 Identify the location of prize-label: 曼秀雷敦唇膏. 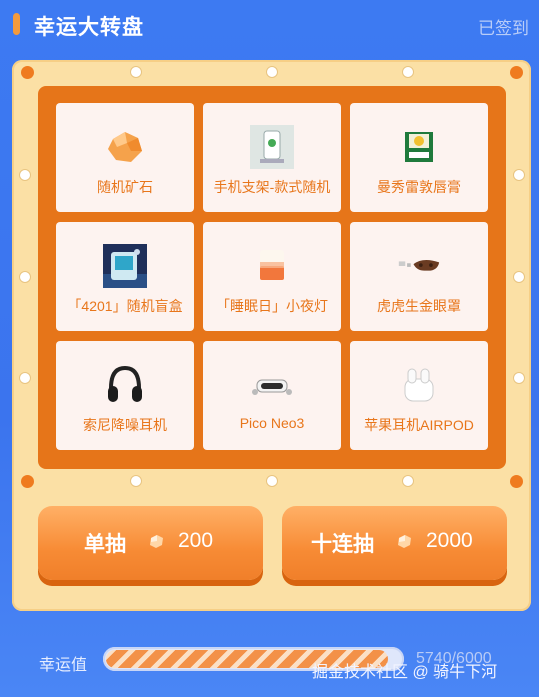
(419, 187).